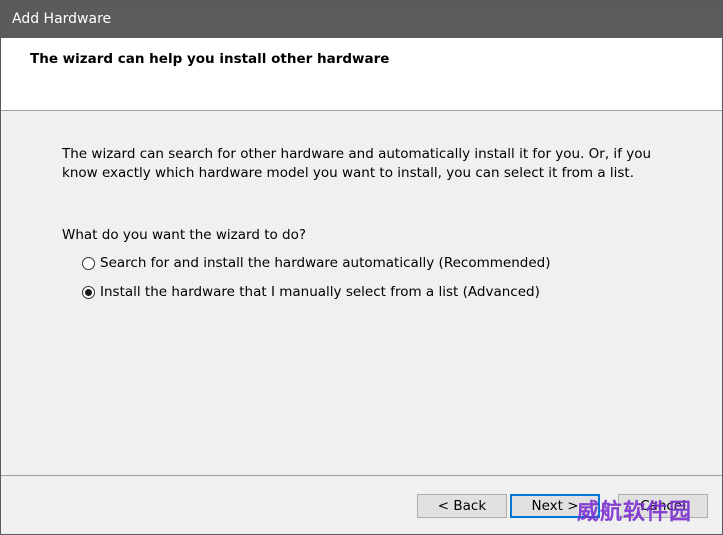 The height and width of the screenshot is (535, 723). I want to click on next-button: Next >, so click(555, 506).